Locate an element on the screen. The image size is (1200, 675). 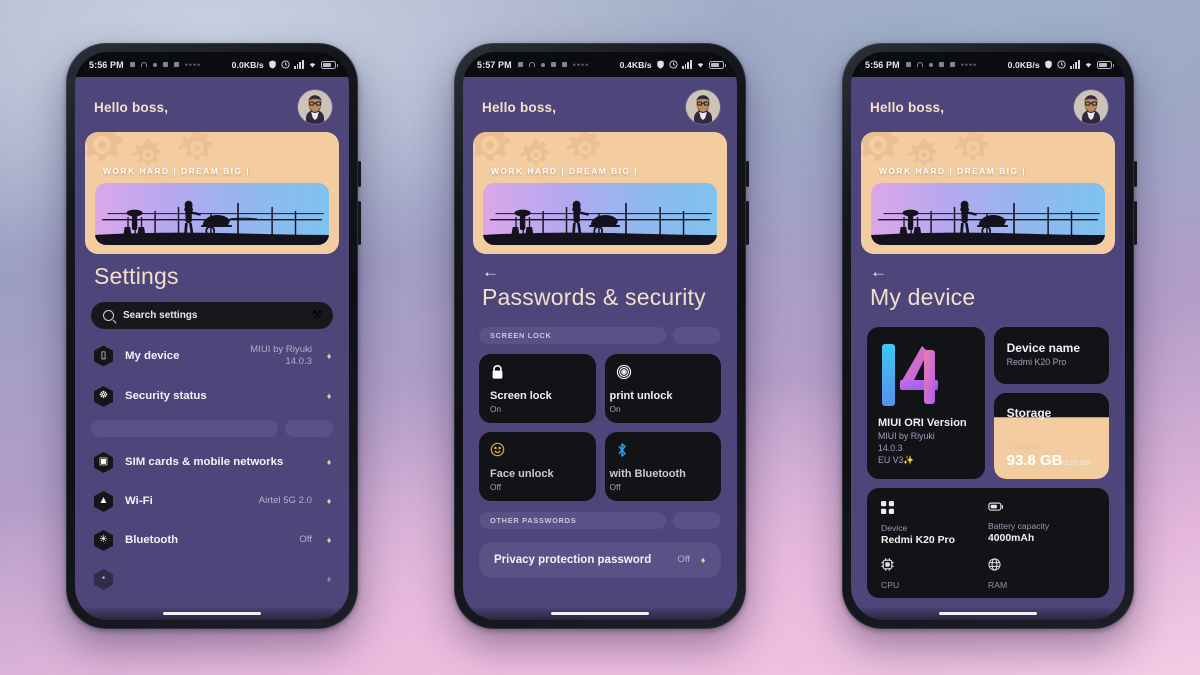
search-input: Search settings is located at coordinates (213, 315).